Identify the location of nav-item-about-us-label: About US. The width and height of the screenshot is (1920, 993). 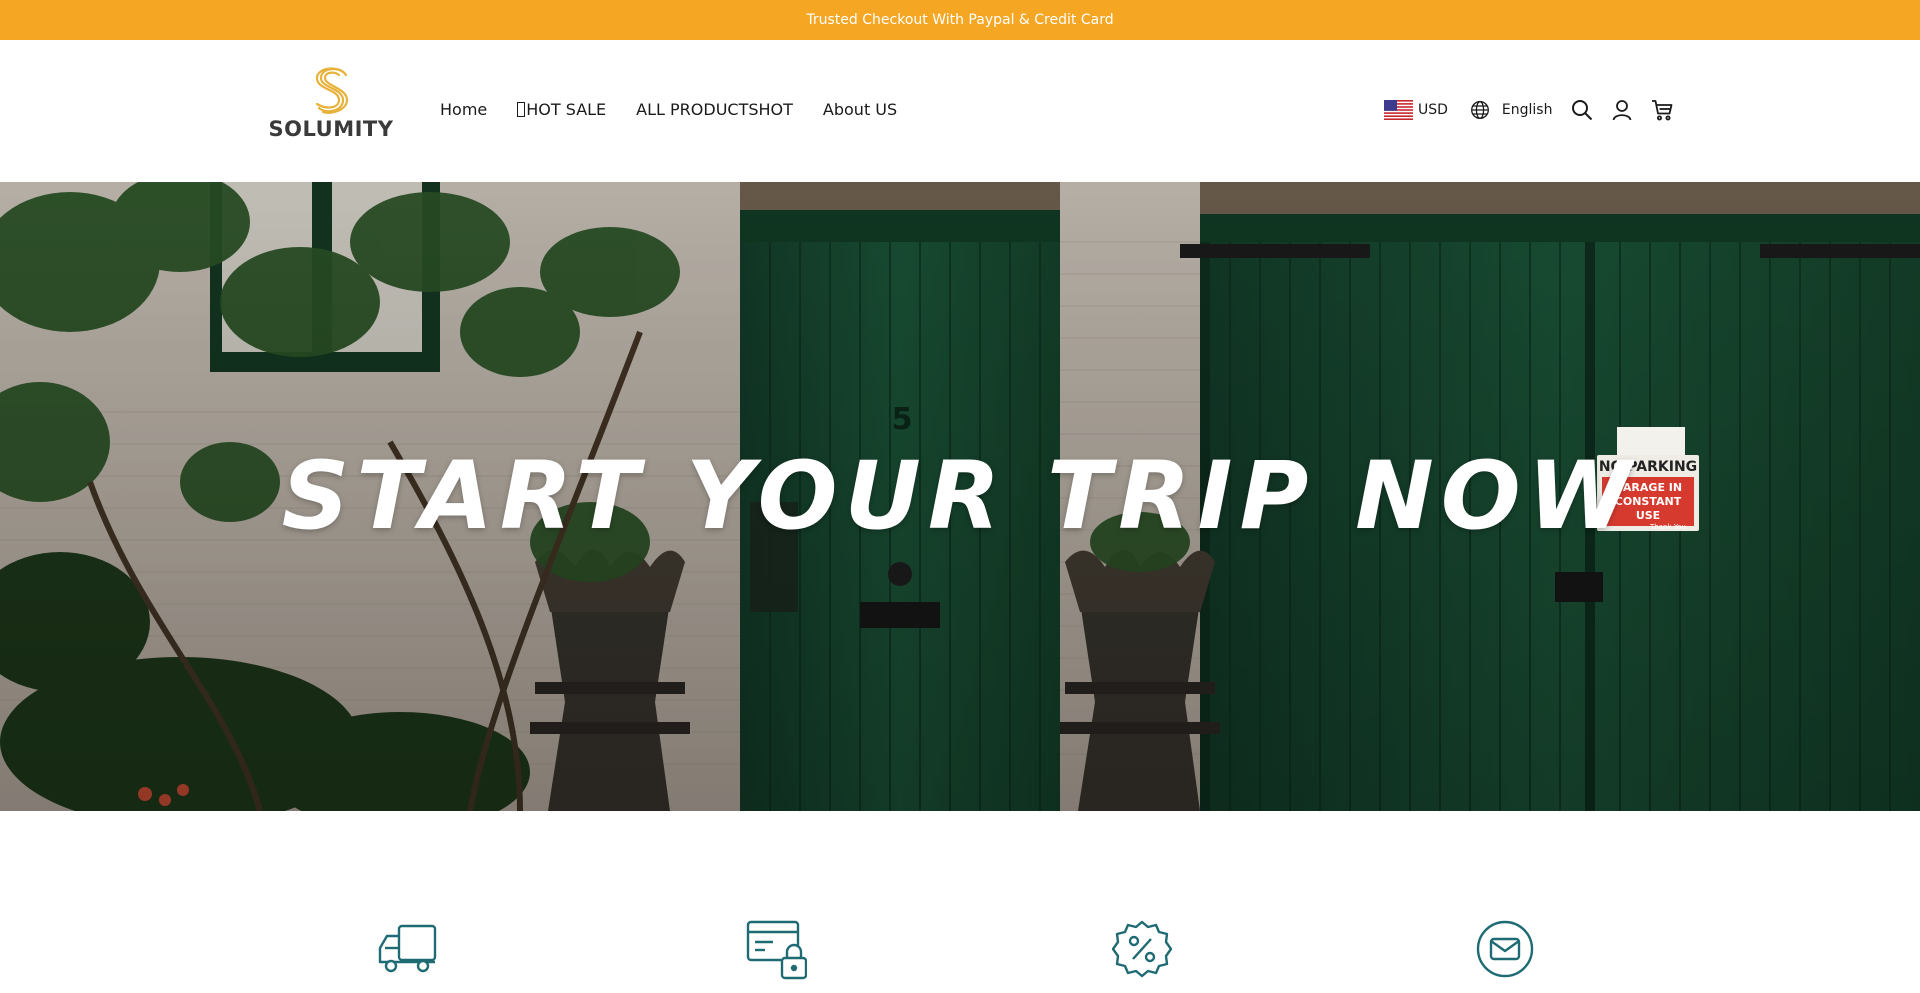
(860, 109).